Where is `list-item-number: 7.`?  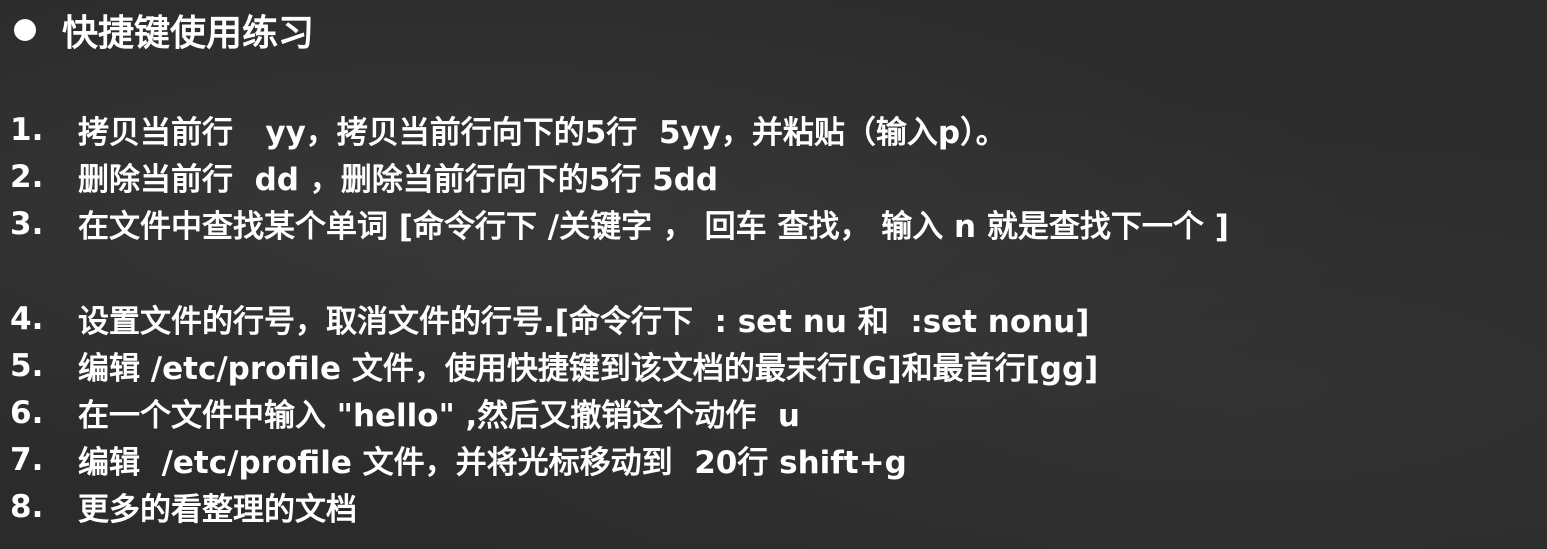
list-item-number: 7. is located at coordinates (27, 459).